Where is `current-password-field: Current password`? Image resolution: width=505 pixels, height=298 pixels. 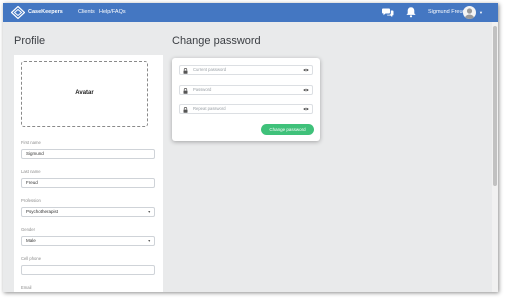 current-password-field: Current password is located at coordinates (246, 70).